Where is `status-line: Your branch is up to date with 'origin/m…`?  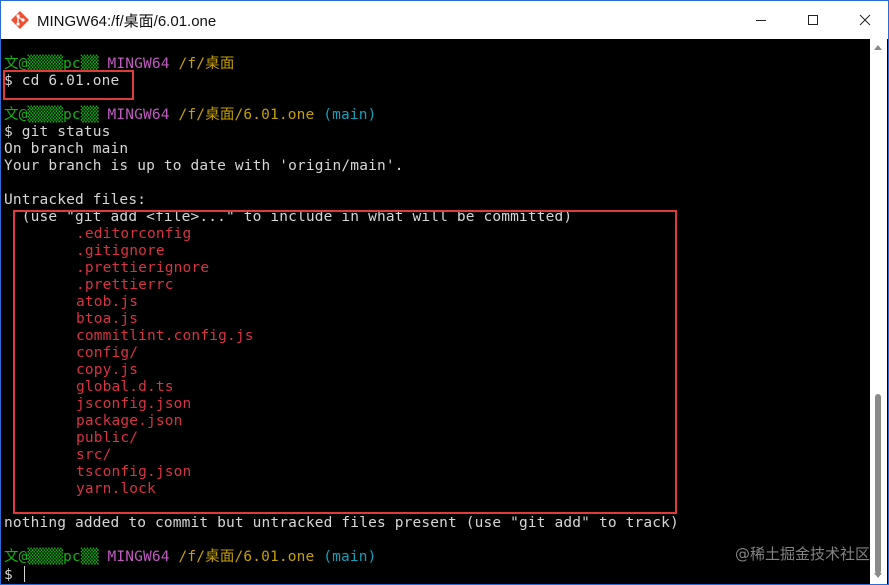
status-line: Your branch is up to date with 'origin/m… is located at coordinates (204, 166).